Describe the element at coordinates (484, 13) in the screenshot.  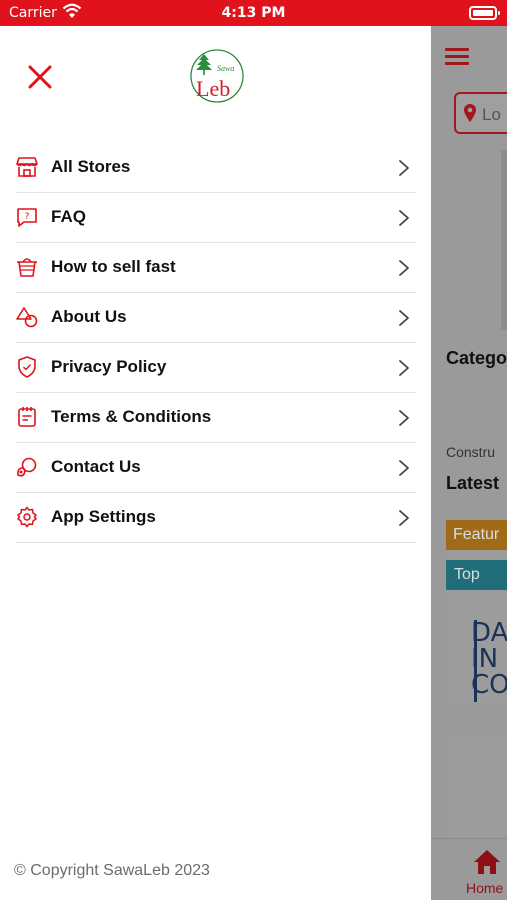
I see `battery-icon` at that location.